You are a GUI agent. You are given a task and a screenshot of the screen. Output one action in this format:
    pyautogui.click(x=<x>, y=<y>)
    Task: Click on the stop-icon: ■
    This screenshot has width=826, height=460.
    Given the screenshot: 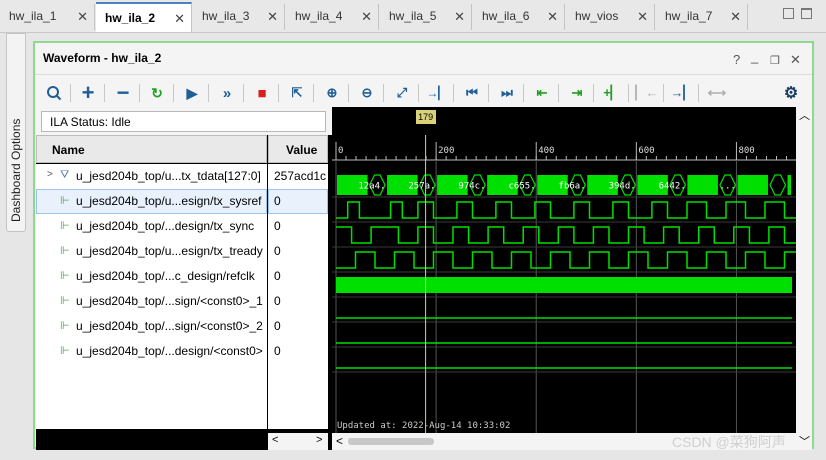 What is the action you would take?
    pyautogui.click(x=262, y=93)
    